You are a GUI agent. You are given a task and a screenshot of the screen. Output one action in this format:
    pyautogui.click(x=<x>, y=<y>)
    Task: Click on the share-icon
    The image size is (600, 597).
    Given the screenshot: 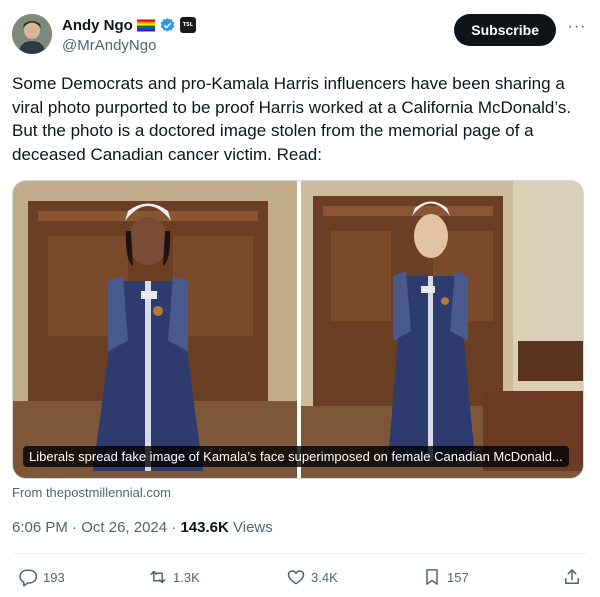 What is the action you would take?
    pyautogui.click(x=572, y=576)
    